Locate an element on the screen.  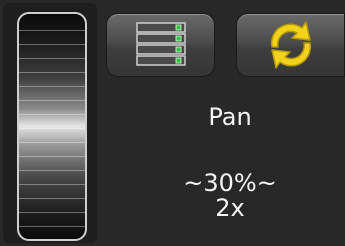
mode-label: Pan is located at coordinates (230, 117).